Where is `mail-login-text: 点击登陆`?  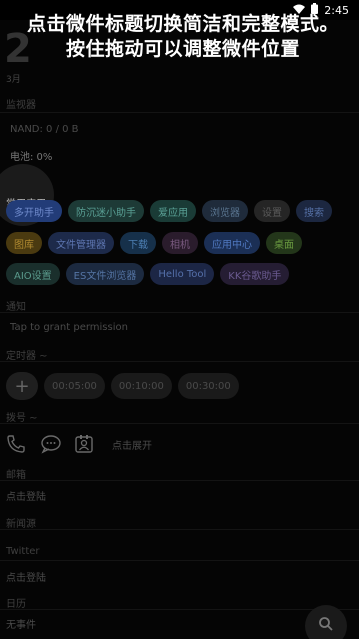 mail-login-text: 点击登陆 is located at coordinates (26, 495).